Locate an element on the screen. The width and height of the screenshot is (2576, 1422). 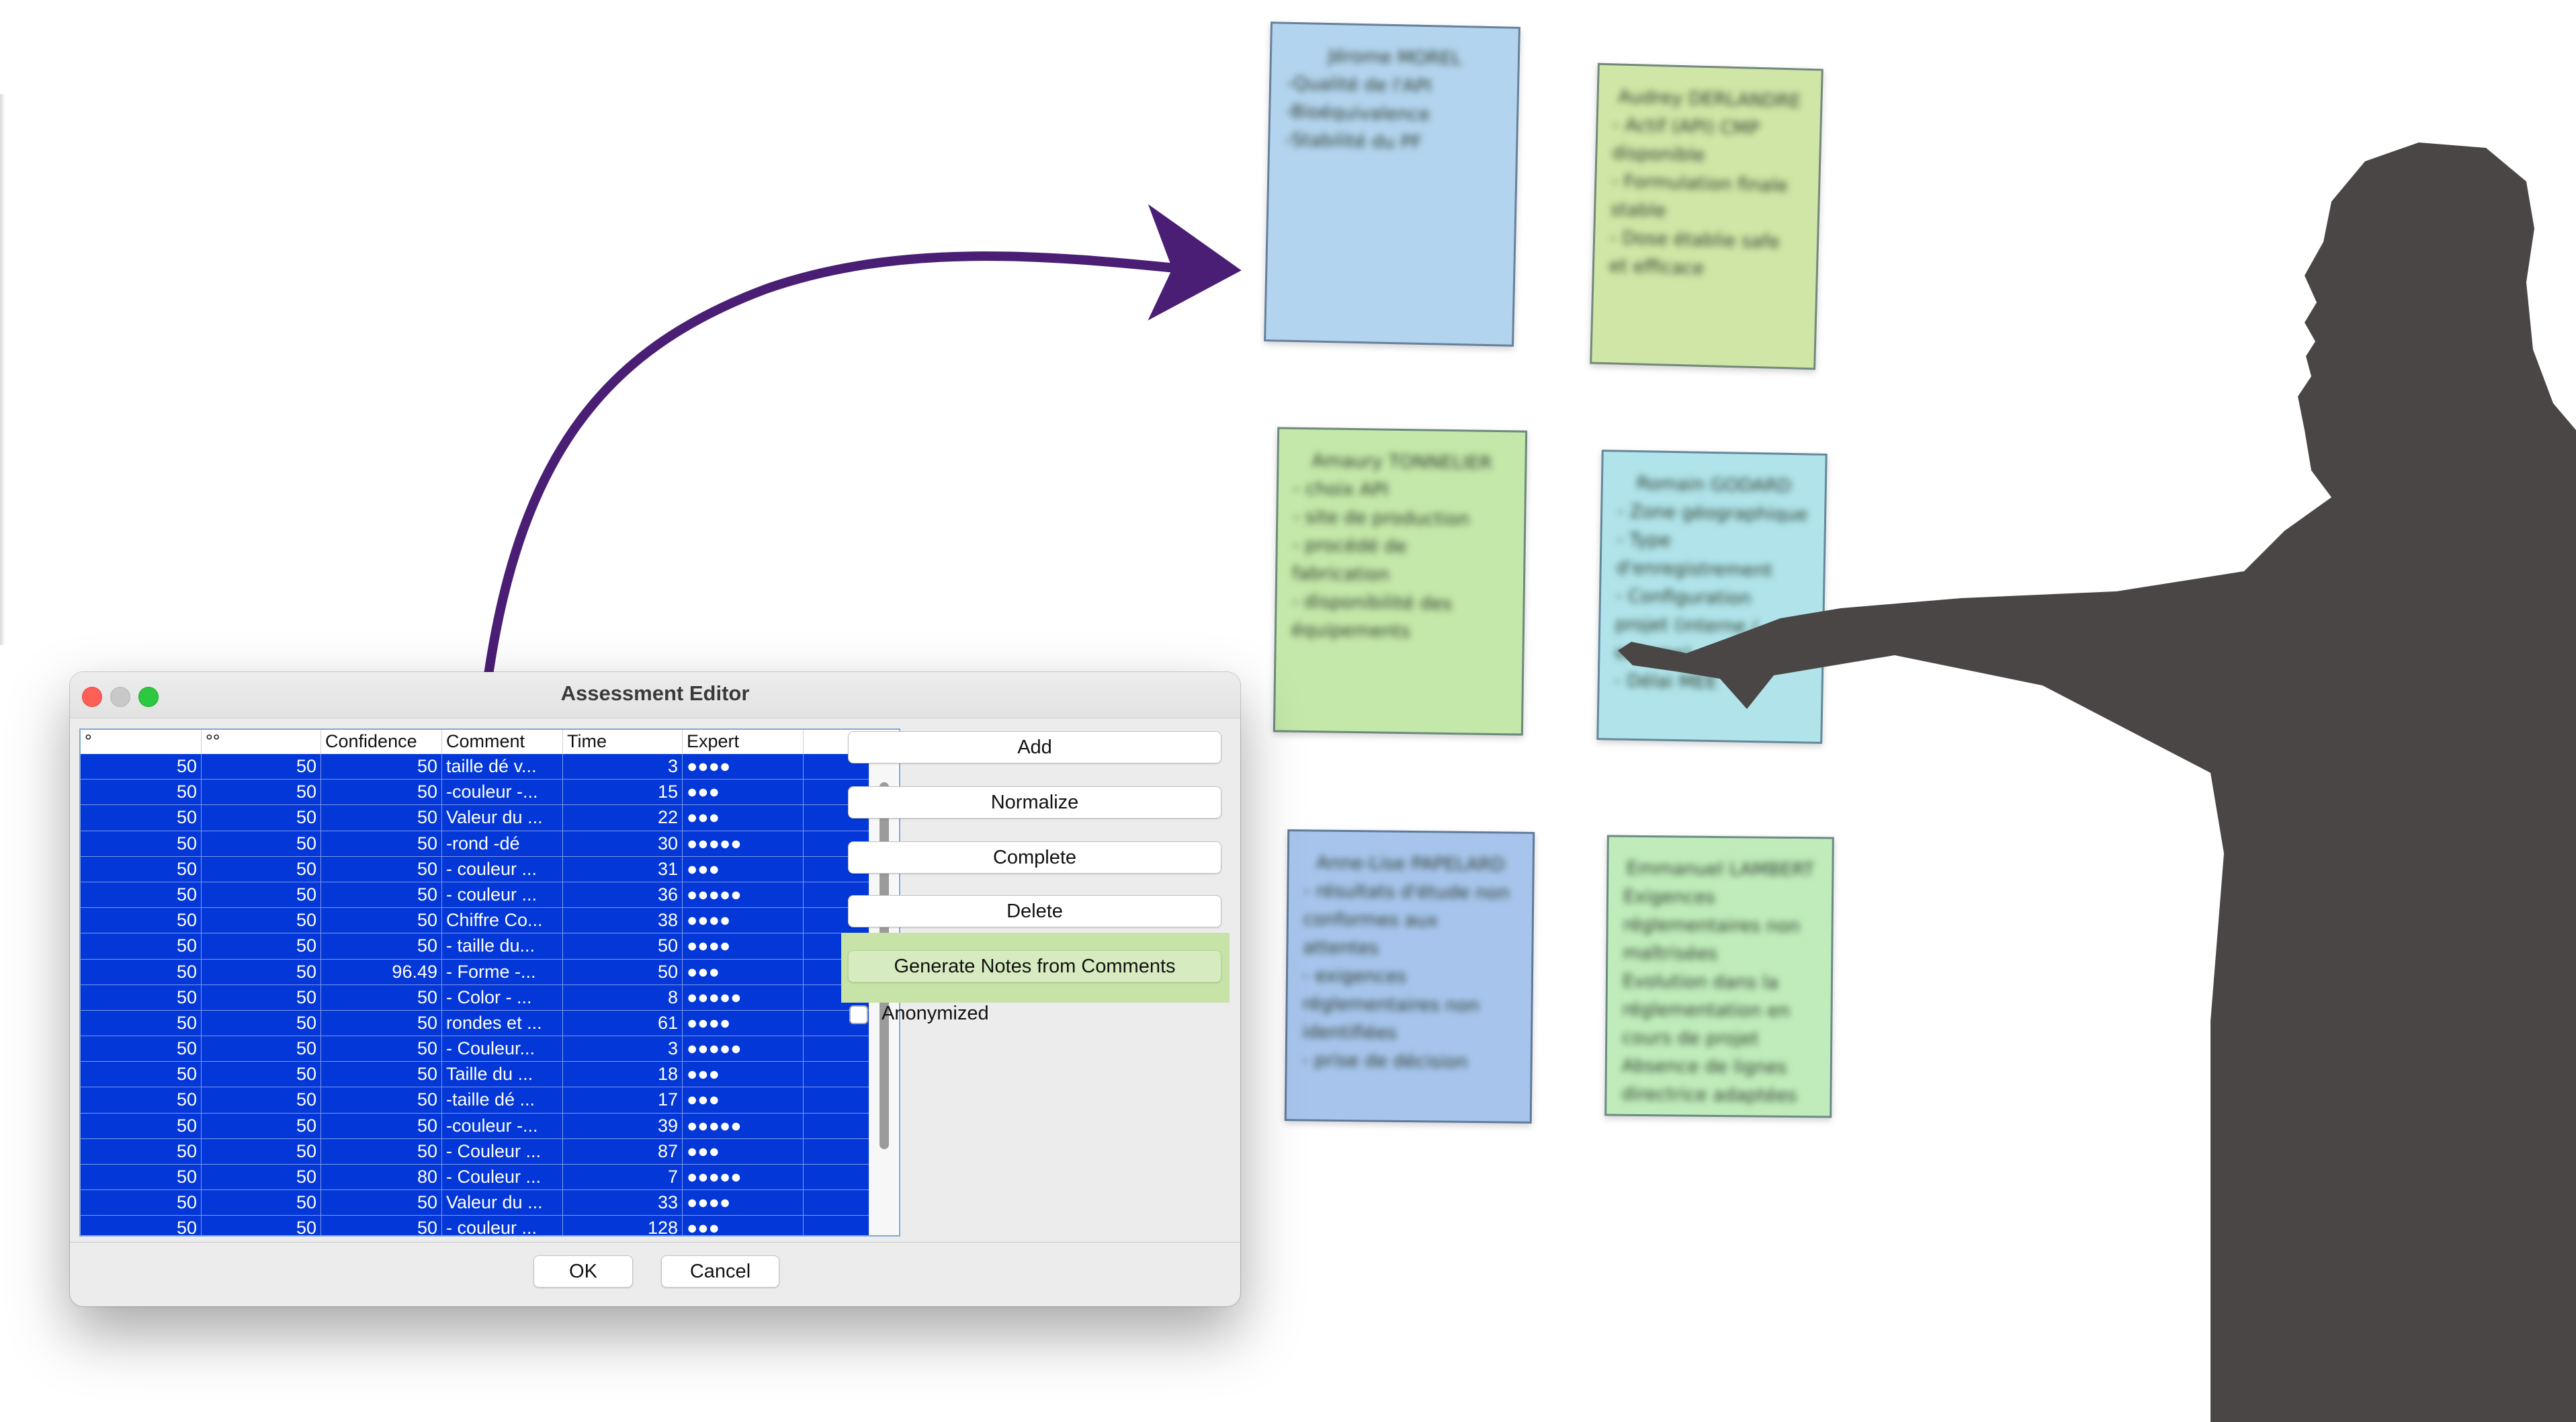
sticky-note-line: - Dose établie safe et efficace is located at coordinates (1694, 253).